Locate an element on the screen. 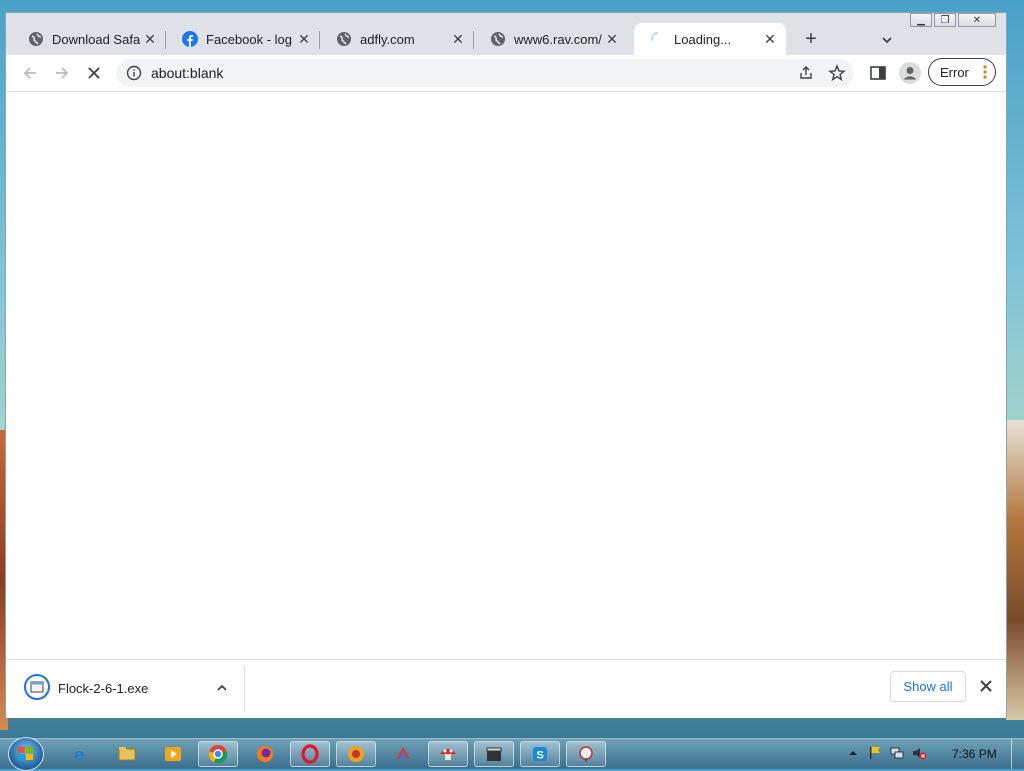 The height and width of the screenshot is (771, 1024). tab-search-chevron-down-icon is located at coordinates (887, 40).